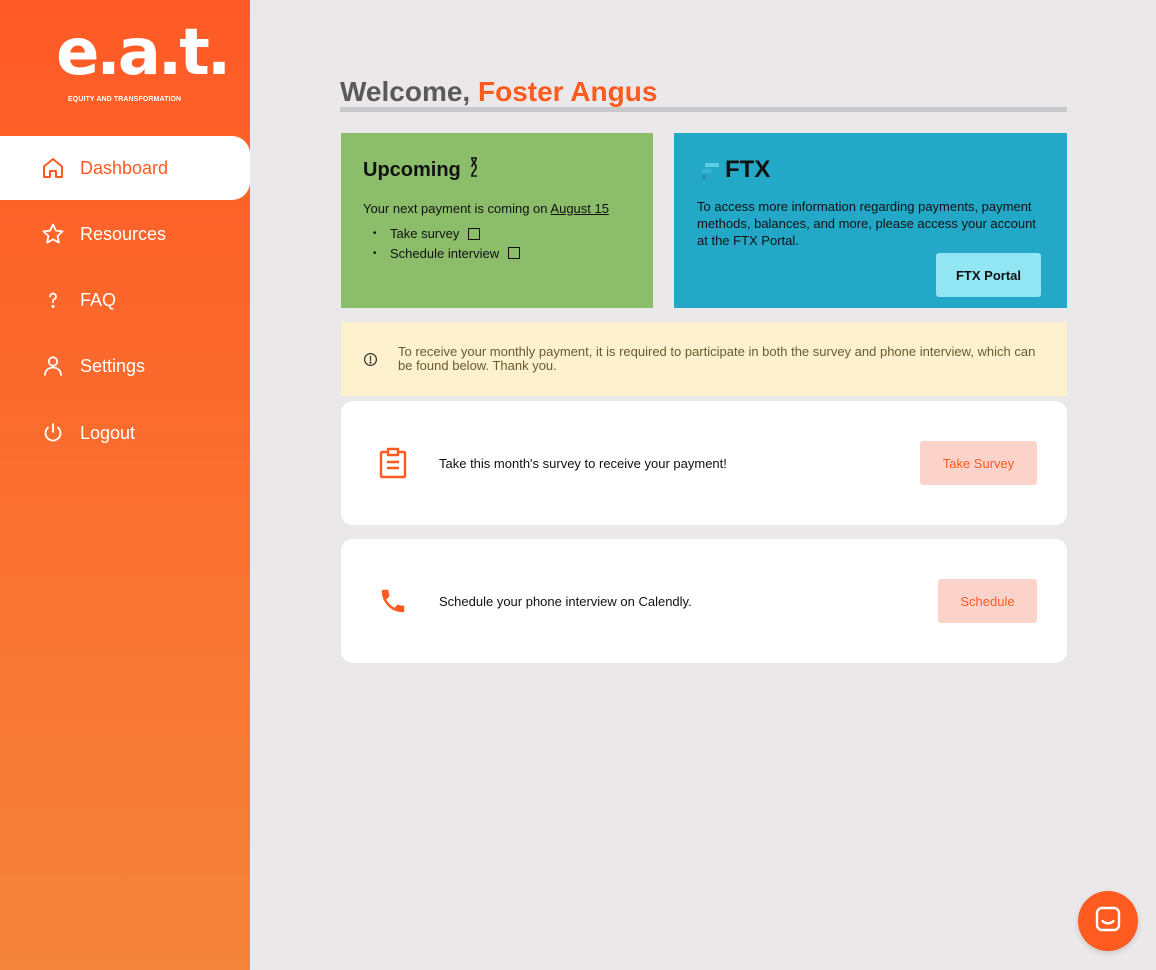 This screenshot has height=970, width=1156. I want to click on survey-checkbox, so click(474, 233).